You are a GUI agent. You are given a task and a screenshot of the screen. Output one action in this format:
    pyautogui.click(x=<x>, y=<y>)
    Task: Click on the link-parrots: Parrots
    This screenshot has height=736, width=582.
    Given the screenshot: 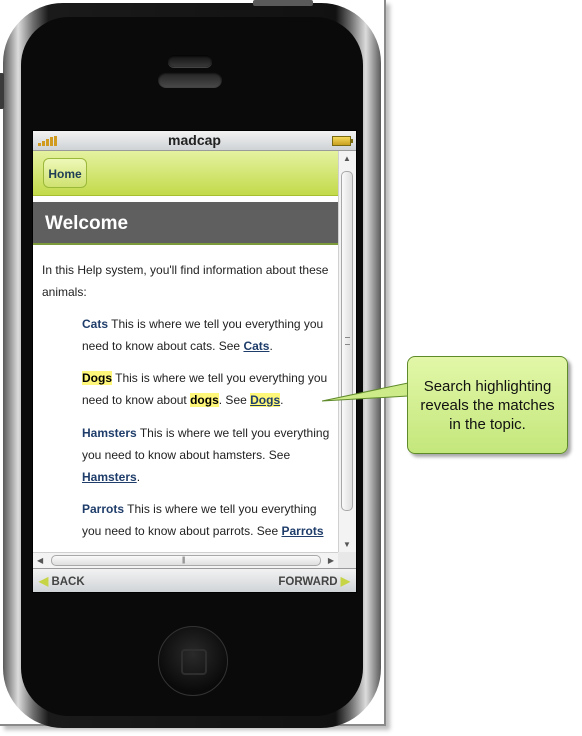 What is the action you would take?
    pyautogui.click(x=302, y=531)
    